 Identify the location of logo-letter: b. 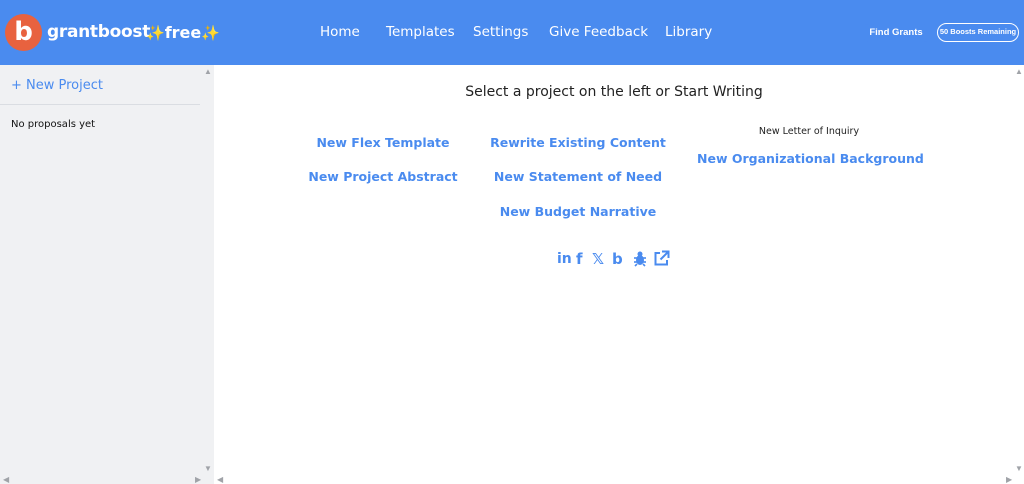
(23, 32).